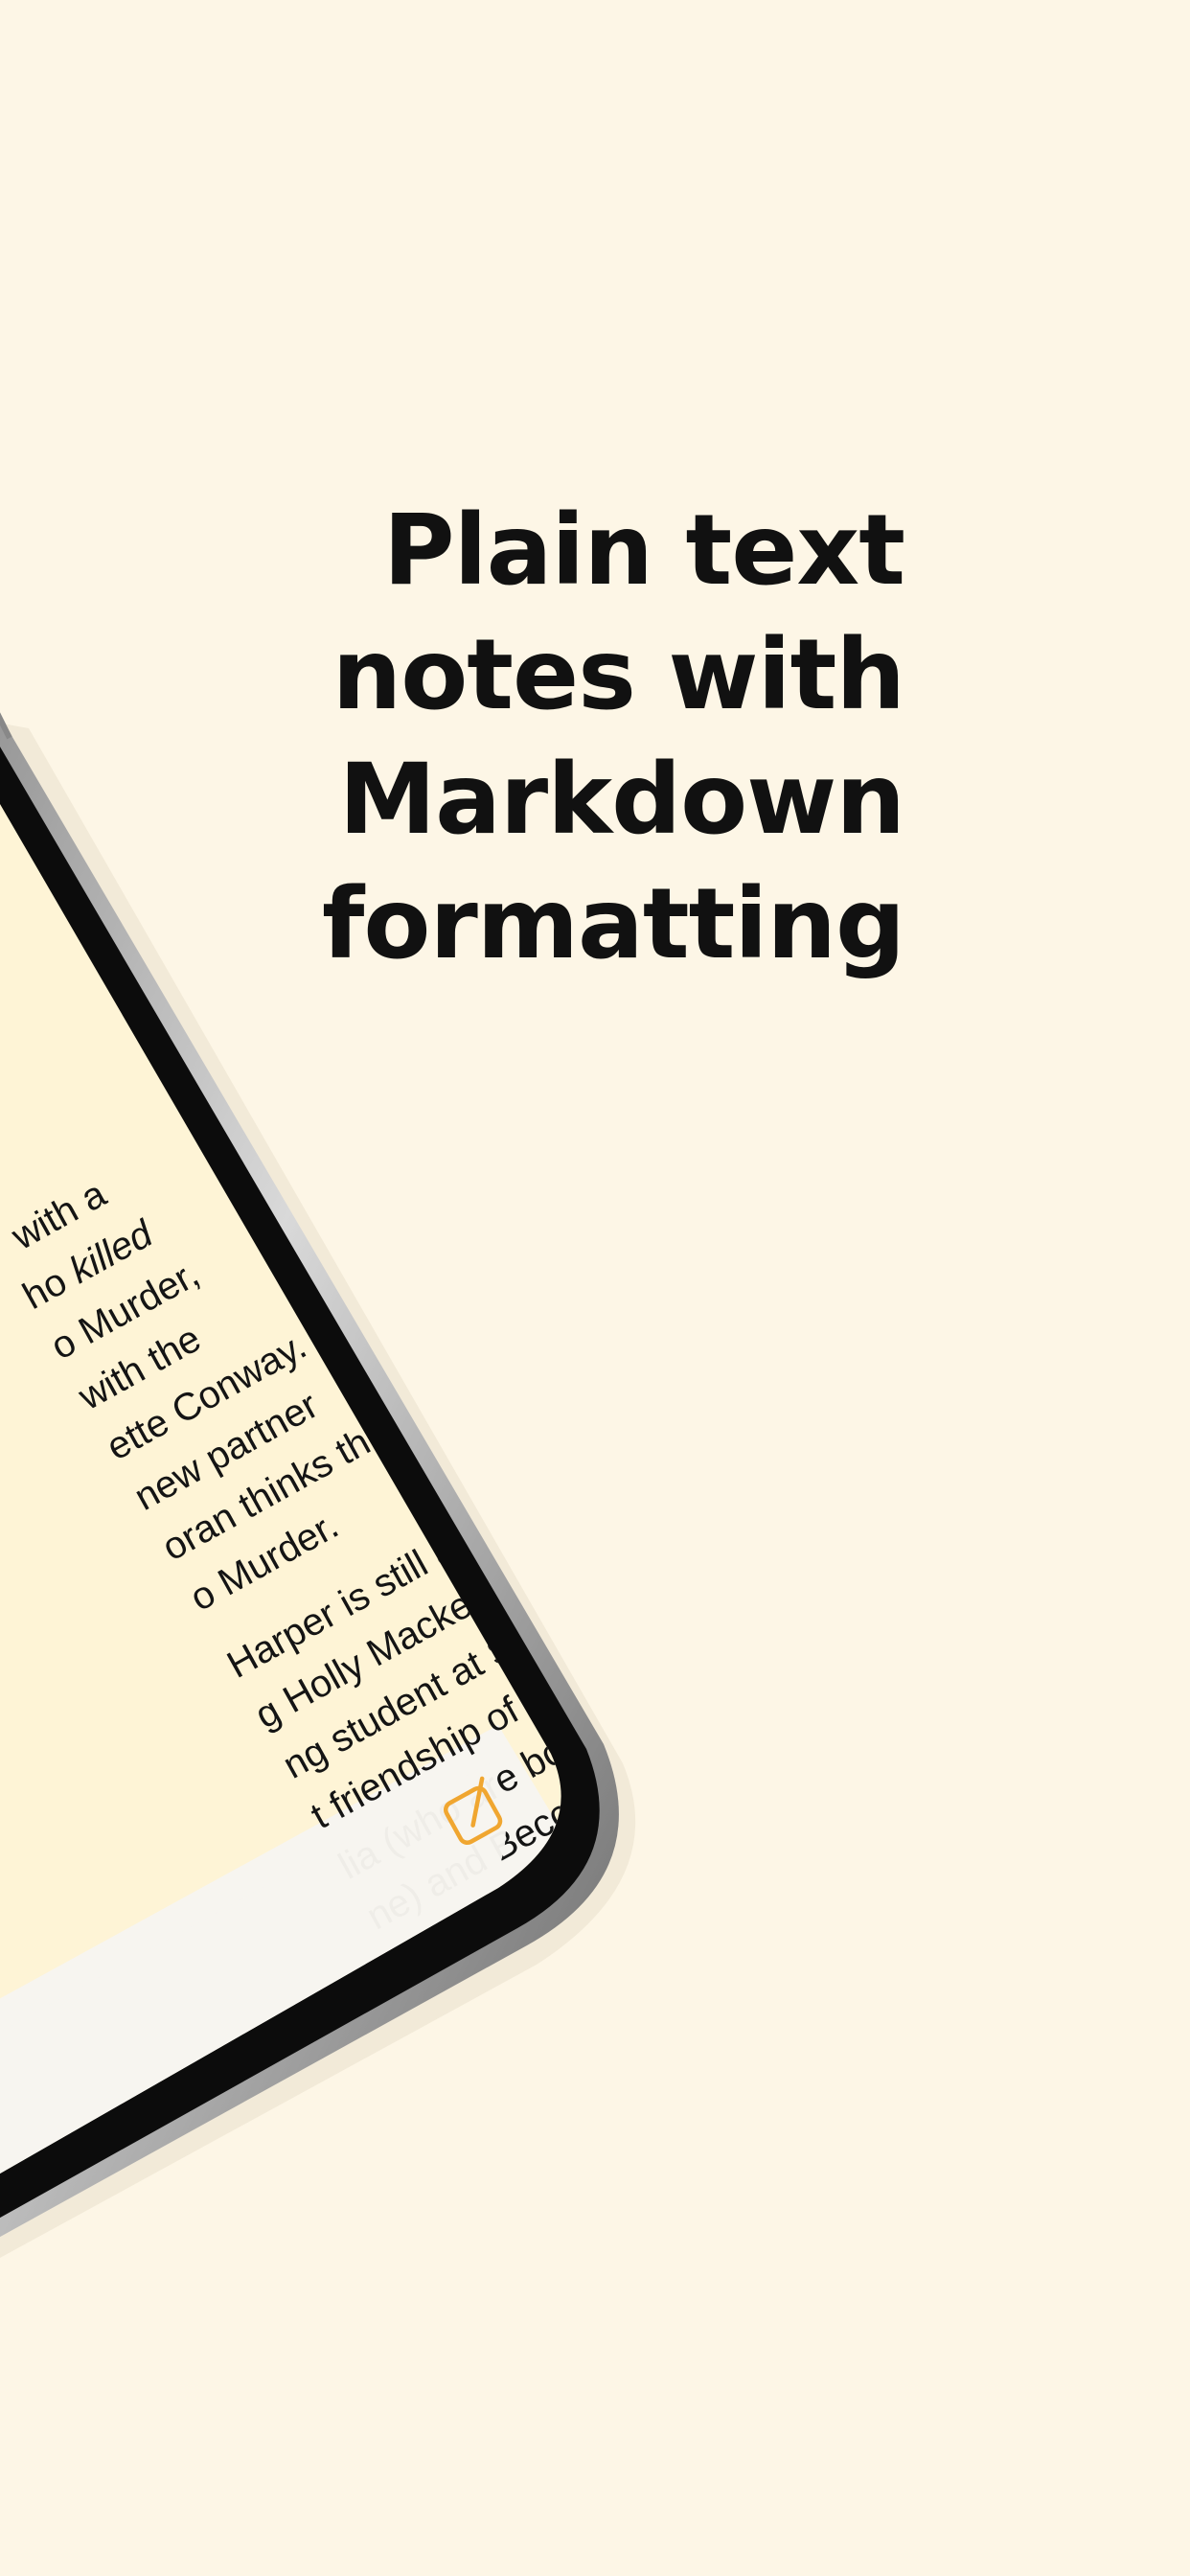 This screenshot has height=2576, width=1190. Describe the element at coordinates (622, 800) in the screenshot. I see `headline-line: Markdown` at that location.